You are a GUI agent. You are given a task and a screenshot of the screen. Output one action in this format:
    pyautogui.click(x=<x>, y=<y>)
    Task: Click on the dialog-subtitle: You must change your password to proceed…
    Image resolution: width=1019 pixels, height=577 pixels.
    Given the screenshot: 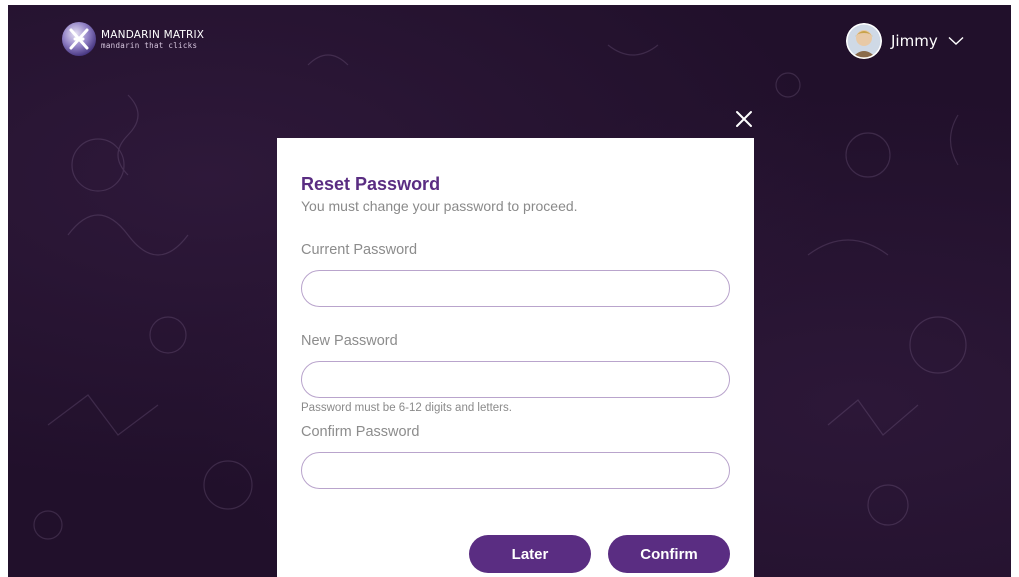 What is the action you would take?
    pyautogui.click(x=439, y=206)
    